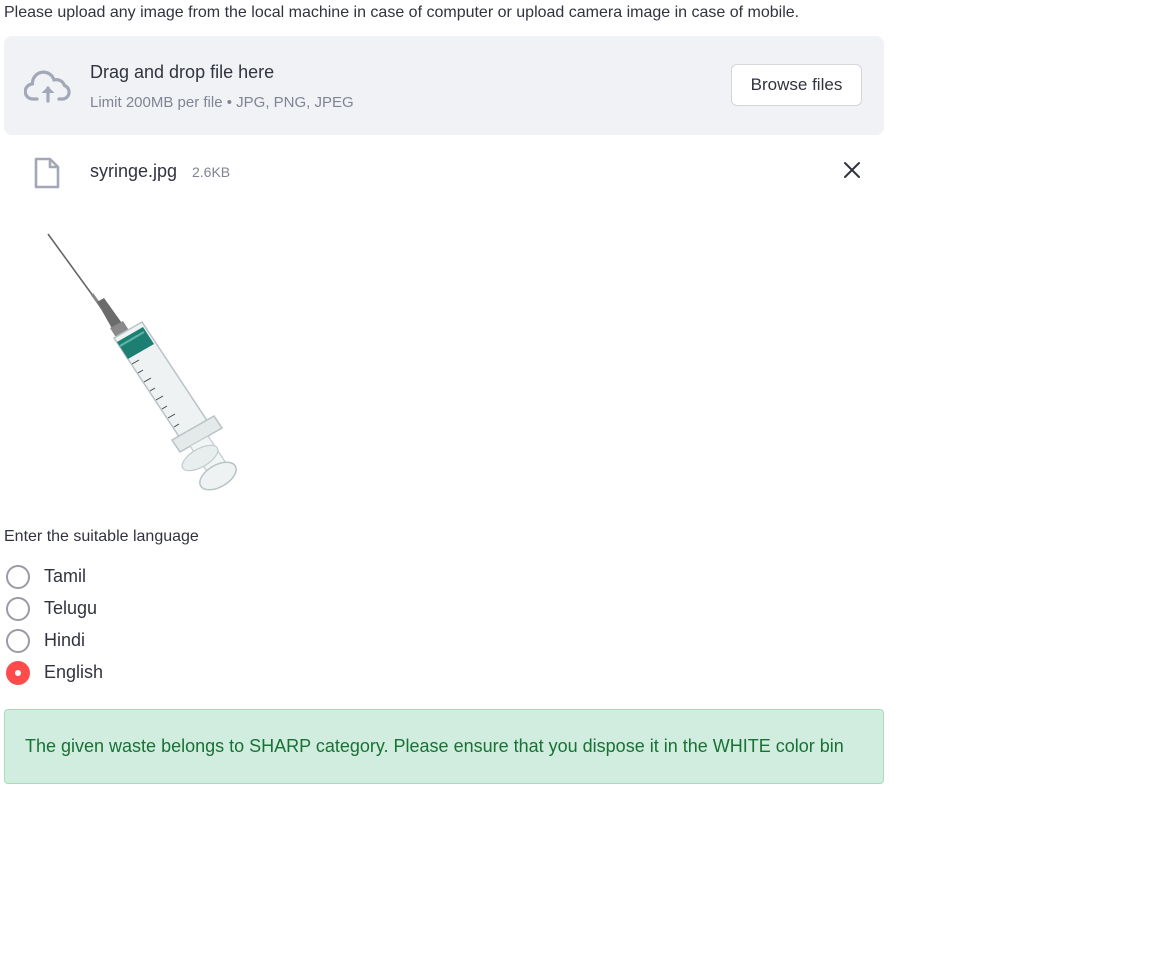 Image resolution: width=1154 pixels, height=972 pixels. Describe the element at coordinates (65, 640) in the screenshot. I see `radio-option-label: Hindi` at that location.